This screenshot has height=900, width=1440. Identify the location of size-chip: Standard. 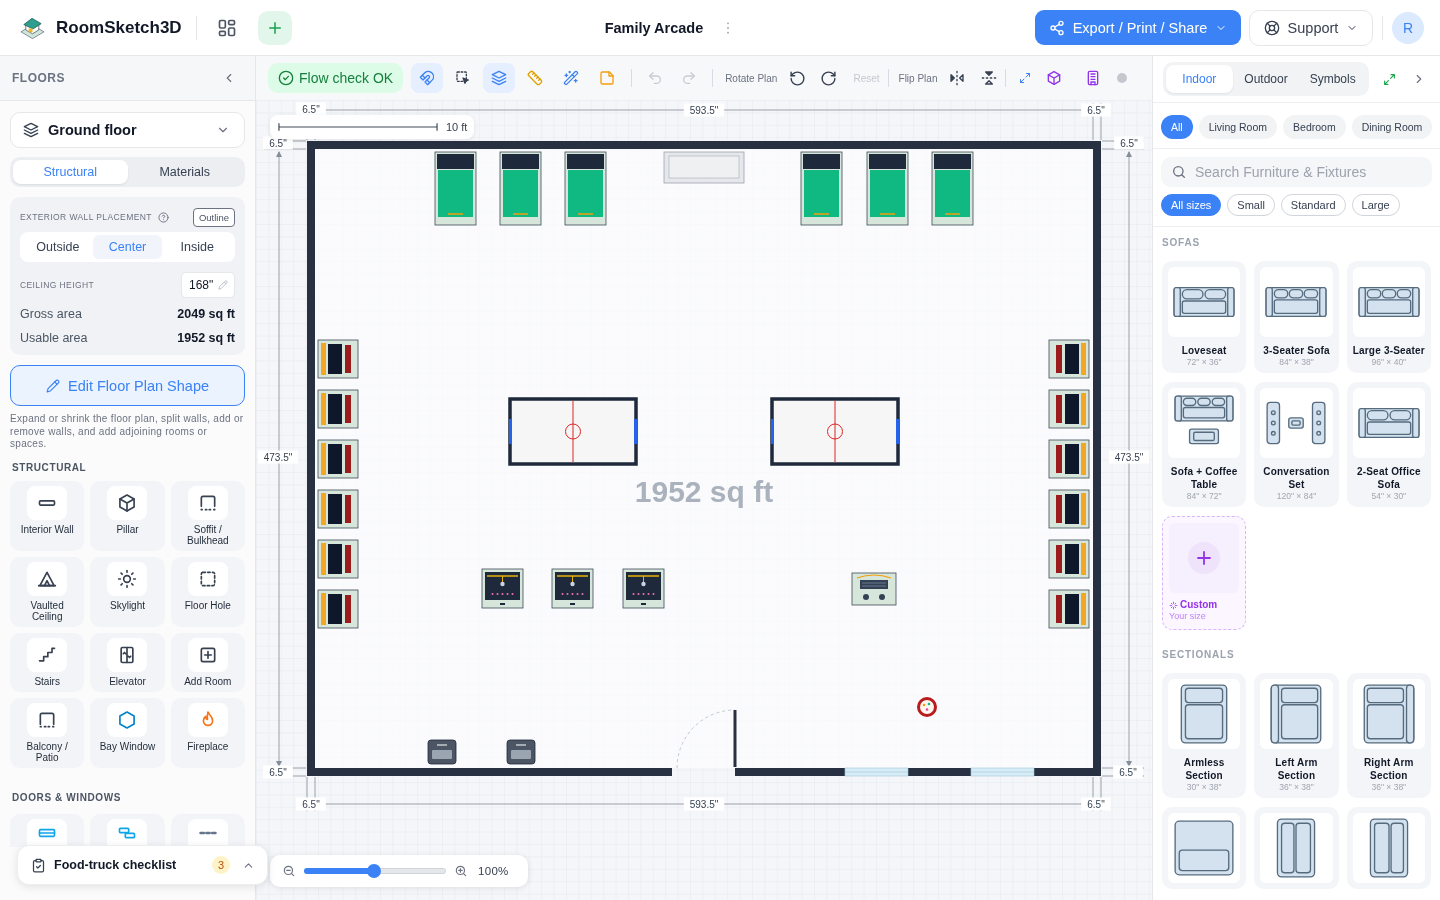
(1313, 205).